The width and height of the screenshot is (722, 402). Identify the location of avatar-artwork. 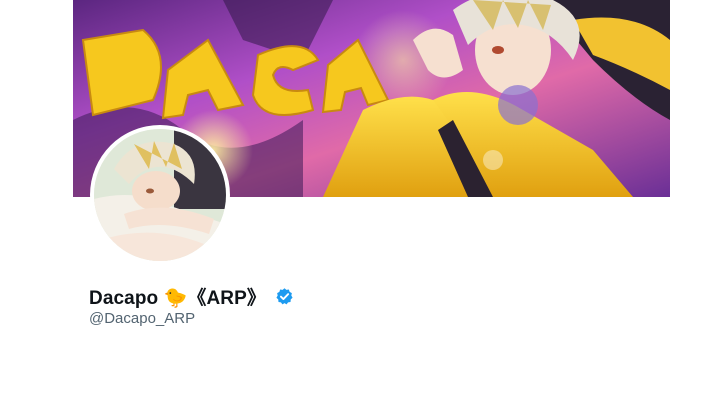
(160, 195).